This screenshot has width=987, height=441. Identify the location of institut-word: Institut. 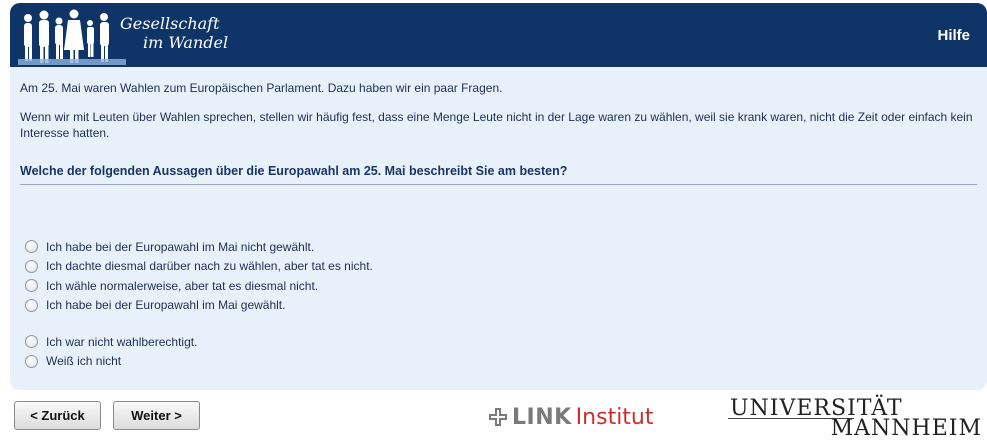
(614, 417).